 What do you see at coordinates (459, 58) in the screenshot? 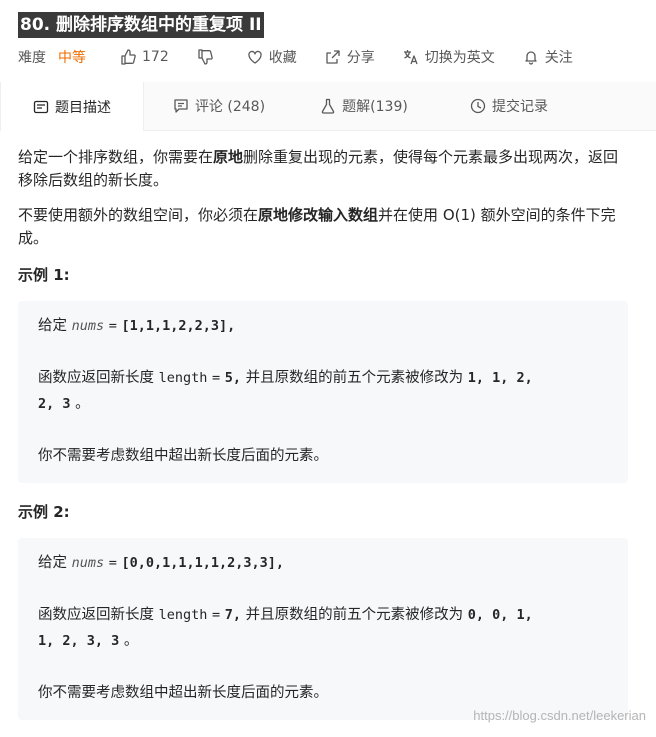
I see `switch-language-label: 切换为英文` at bounding box center [459, 58].